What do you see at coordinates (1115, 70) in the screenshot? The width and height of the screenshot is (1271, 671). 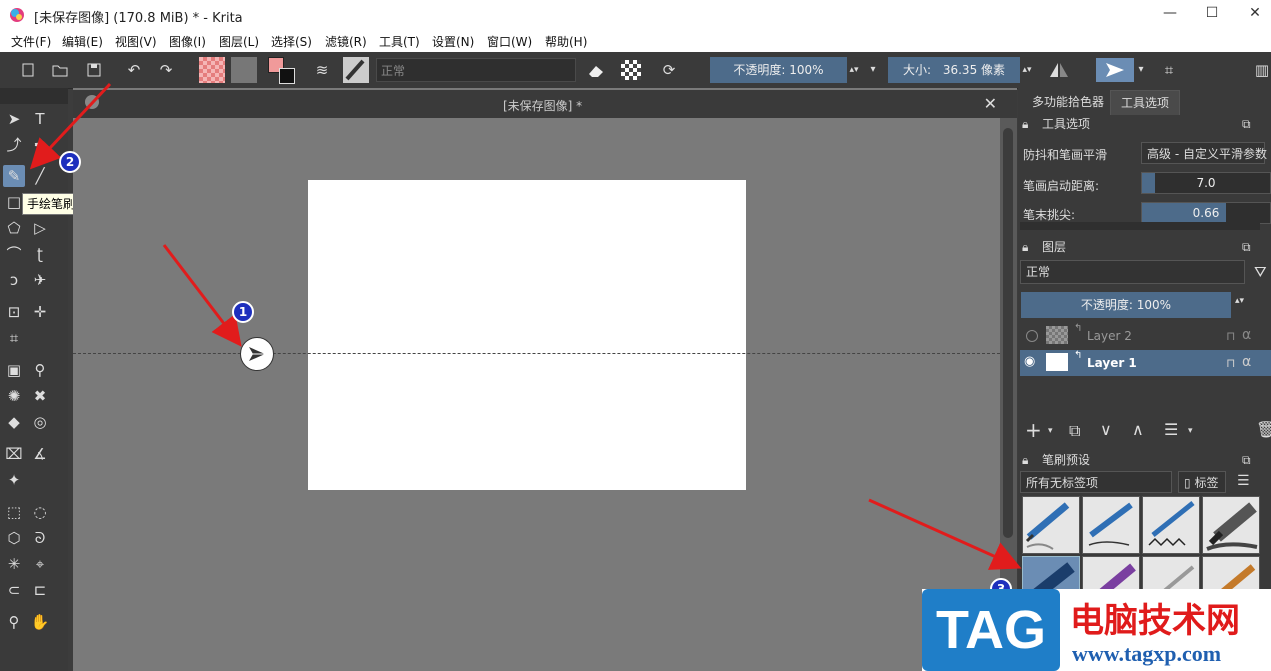 I see `mirror-active-icon` at bounding box center [1115, 70].